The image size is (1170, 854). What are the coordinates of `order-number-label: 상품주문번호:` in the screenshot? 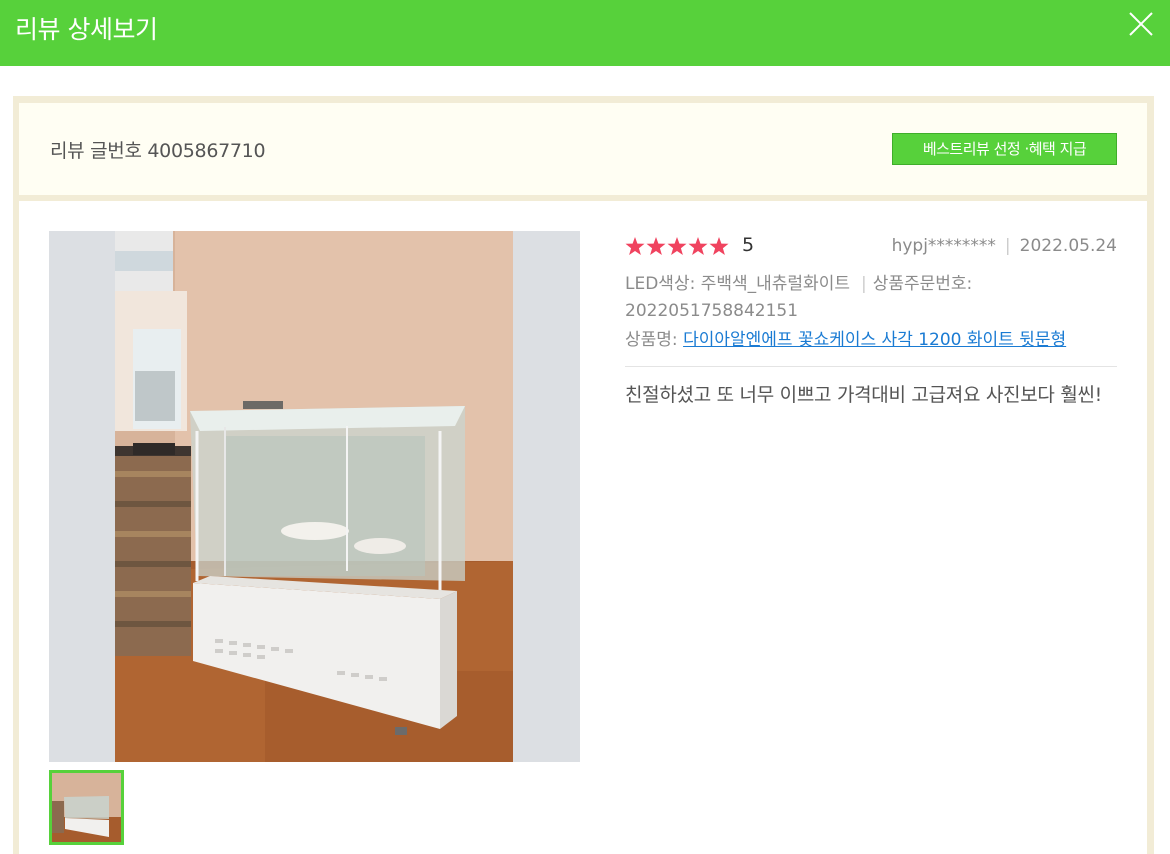 It's located at (922, 284).